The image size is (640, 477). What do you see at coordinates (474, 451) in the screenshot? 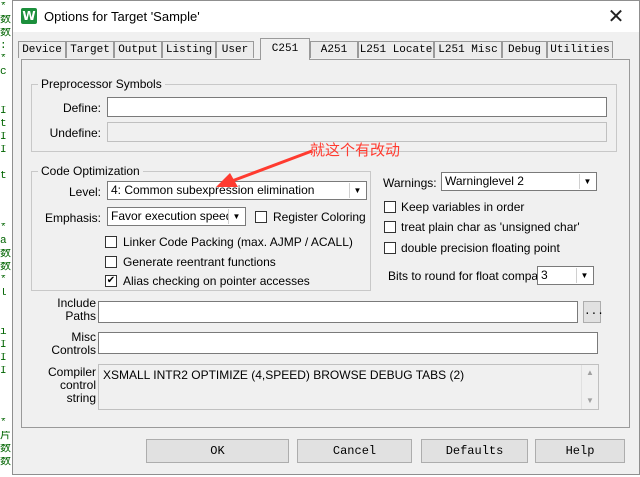
I see `defaults-button: Defaults` at bounding box center [474, 451].